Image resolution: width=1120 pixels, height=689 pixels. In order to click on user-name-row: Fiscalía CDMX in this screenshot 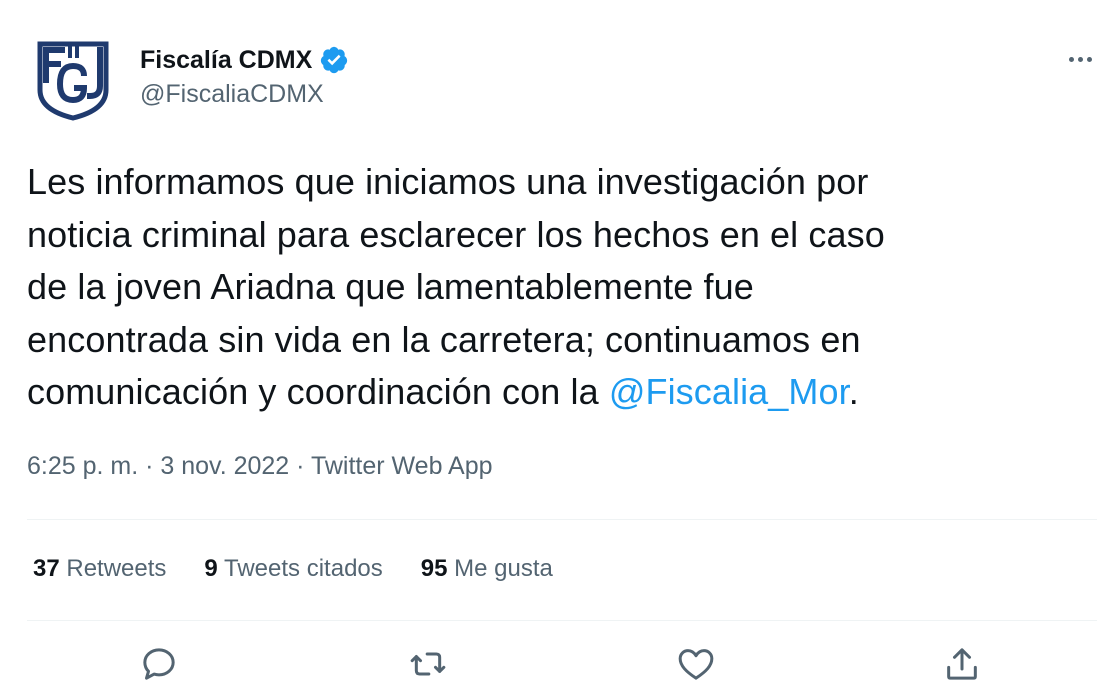, I will do `click(244, 60)`.